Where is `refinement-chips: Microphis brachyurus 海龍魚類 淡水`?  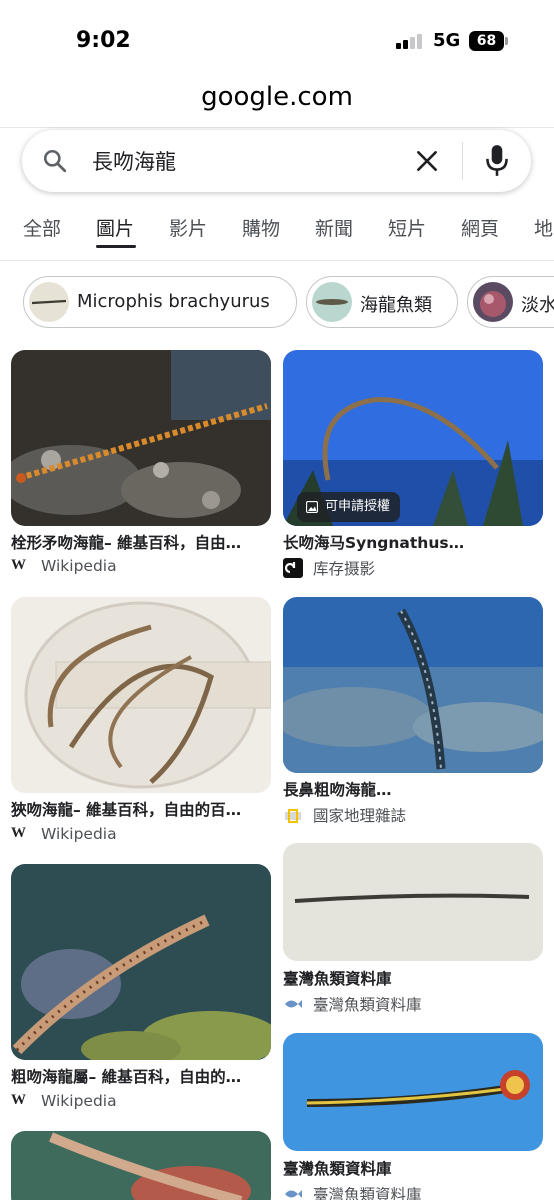 refinement-chips: Microphis brachyurus 海龍魚類 淡水 is located at coordinates (277, 303).